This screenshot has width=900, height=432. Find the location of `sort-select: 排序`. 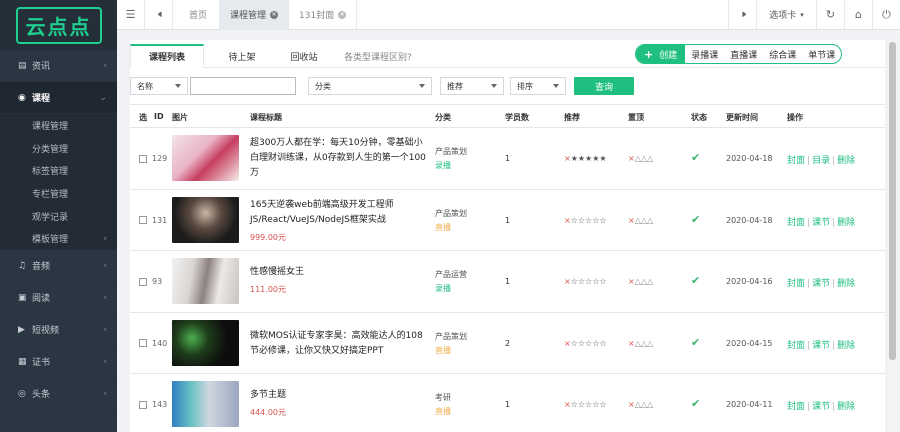

sort-select: 排序 is located at coordinates (538, 86).